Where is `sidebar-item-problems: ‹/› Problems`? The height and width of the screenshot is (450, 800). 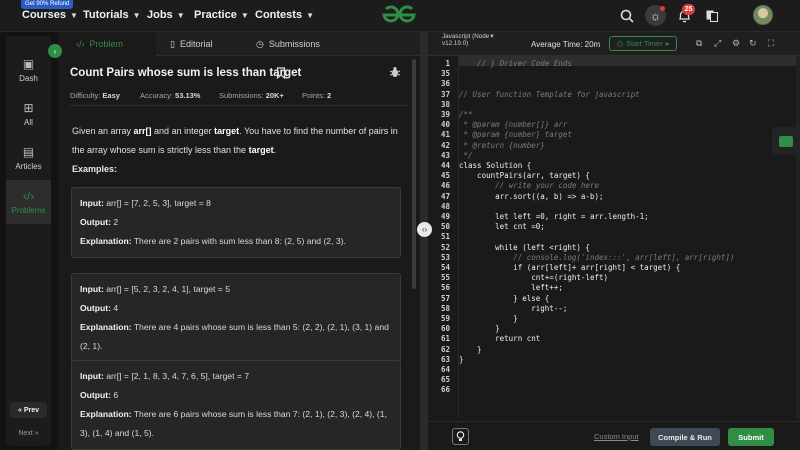
sidebar-item-problems: ‹/› Problems is located at coordinates (28, 202).